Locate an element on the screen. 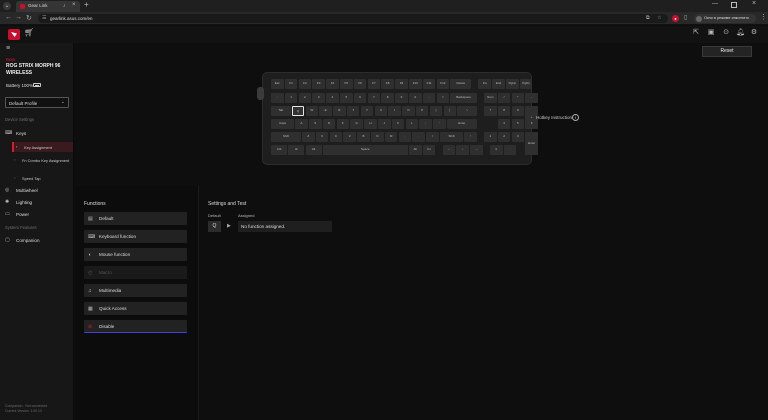  key-symbol-5-6: ← is located at coordinates (449, 150).